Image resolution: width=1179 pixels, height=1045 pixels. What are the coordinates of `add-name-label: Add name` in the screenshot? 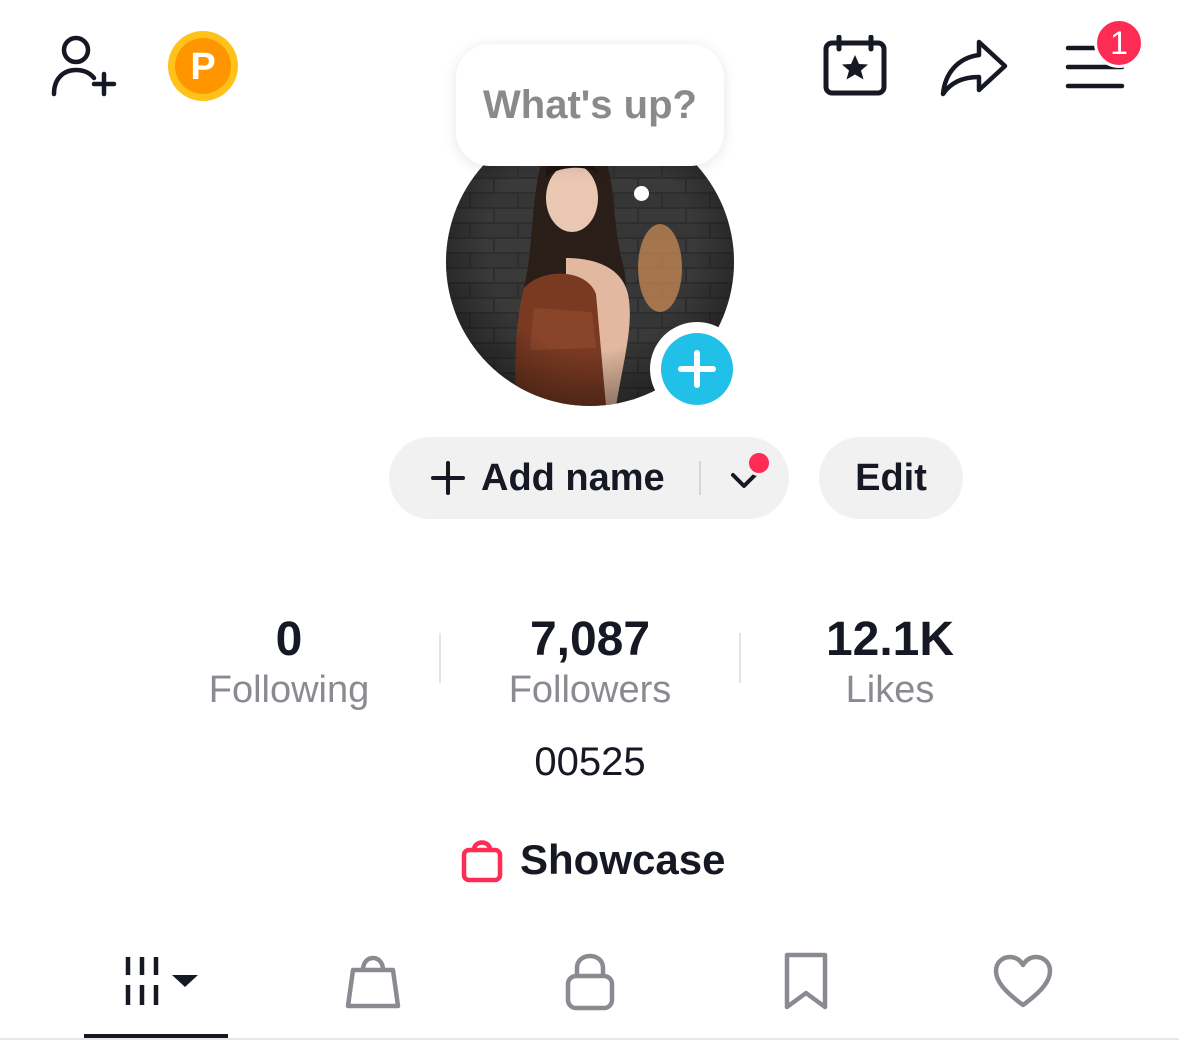 It's located at (573, 477).